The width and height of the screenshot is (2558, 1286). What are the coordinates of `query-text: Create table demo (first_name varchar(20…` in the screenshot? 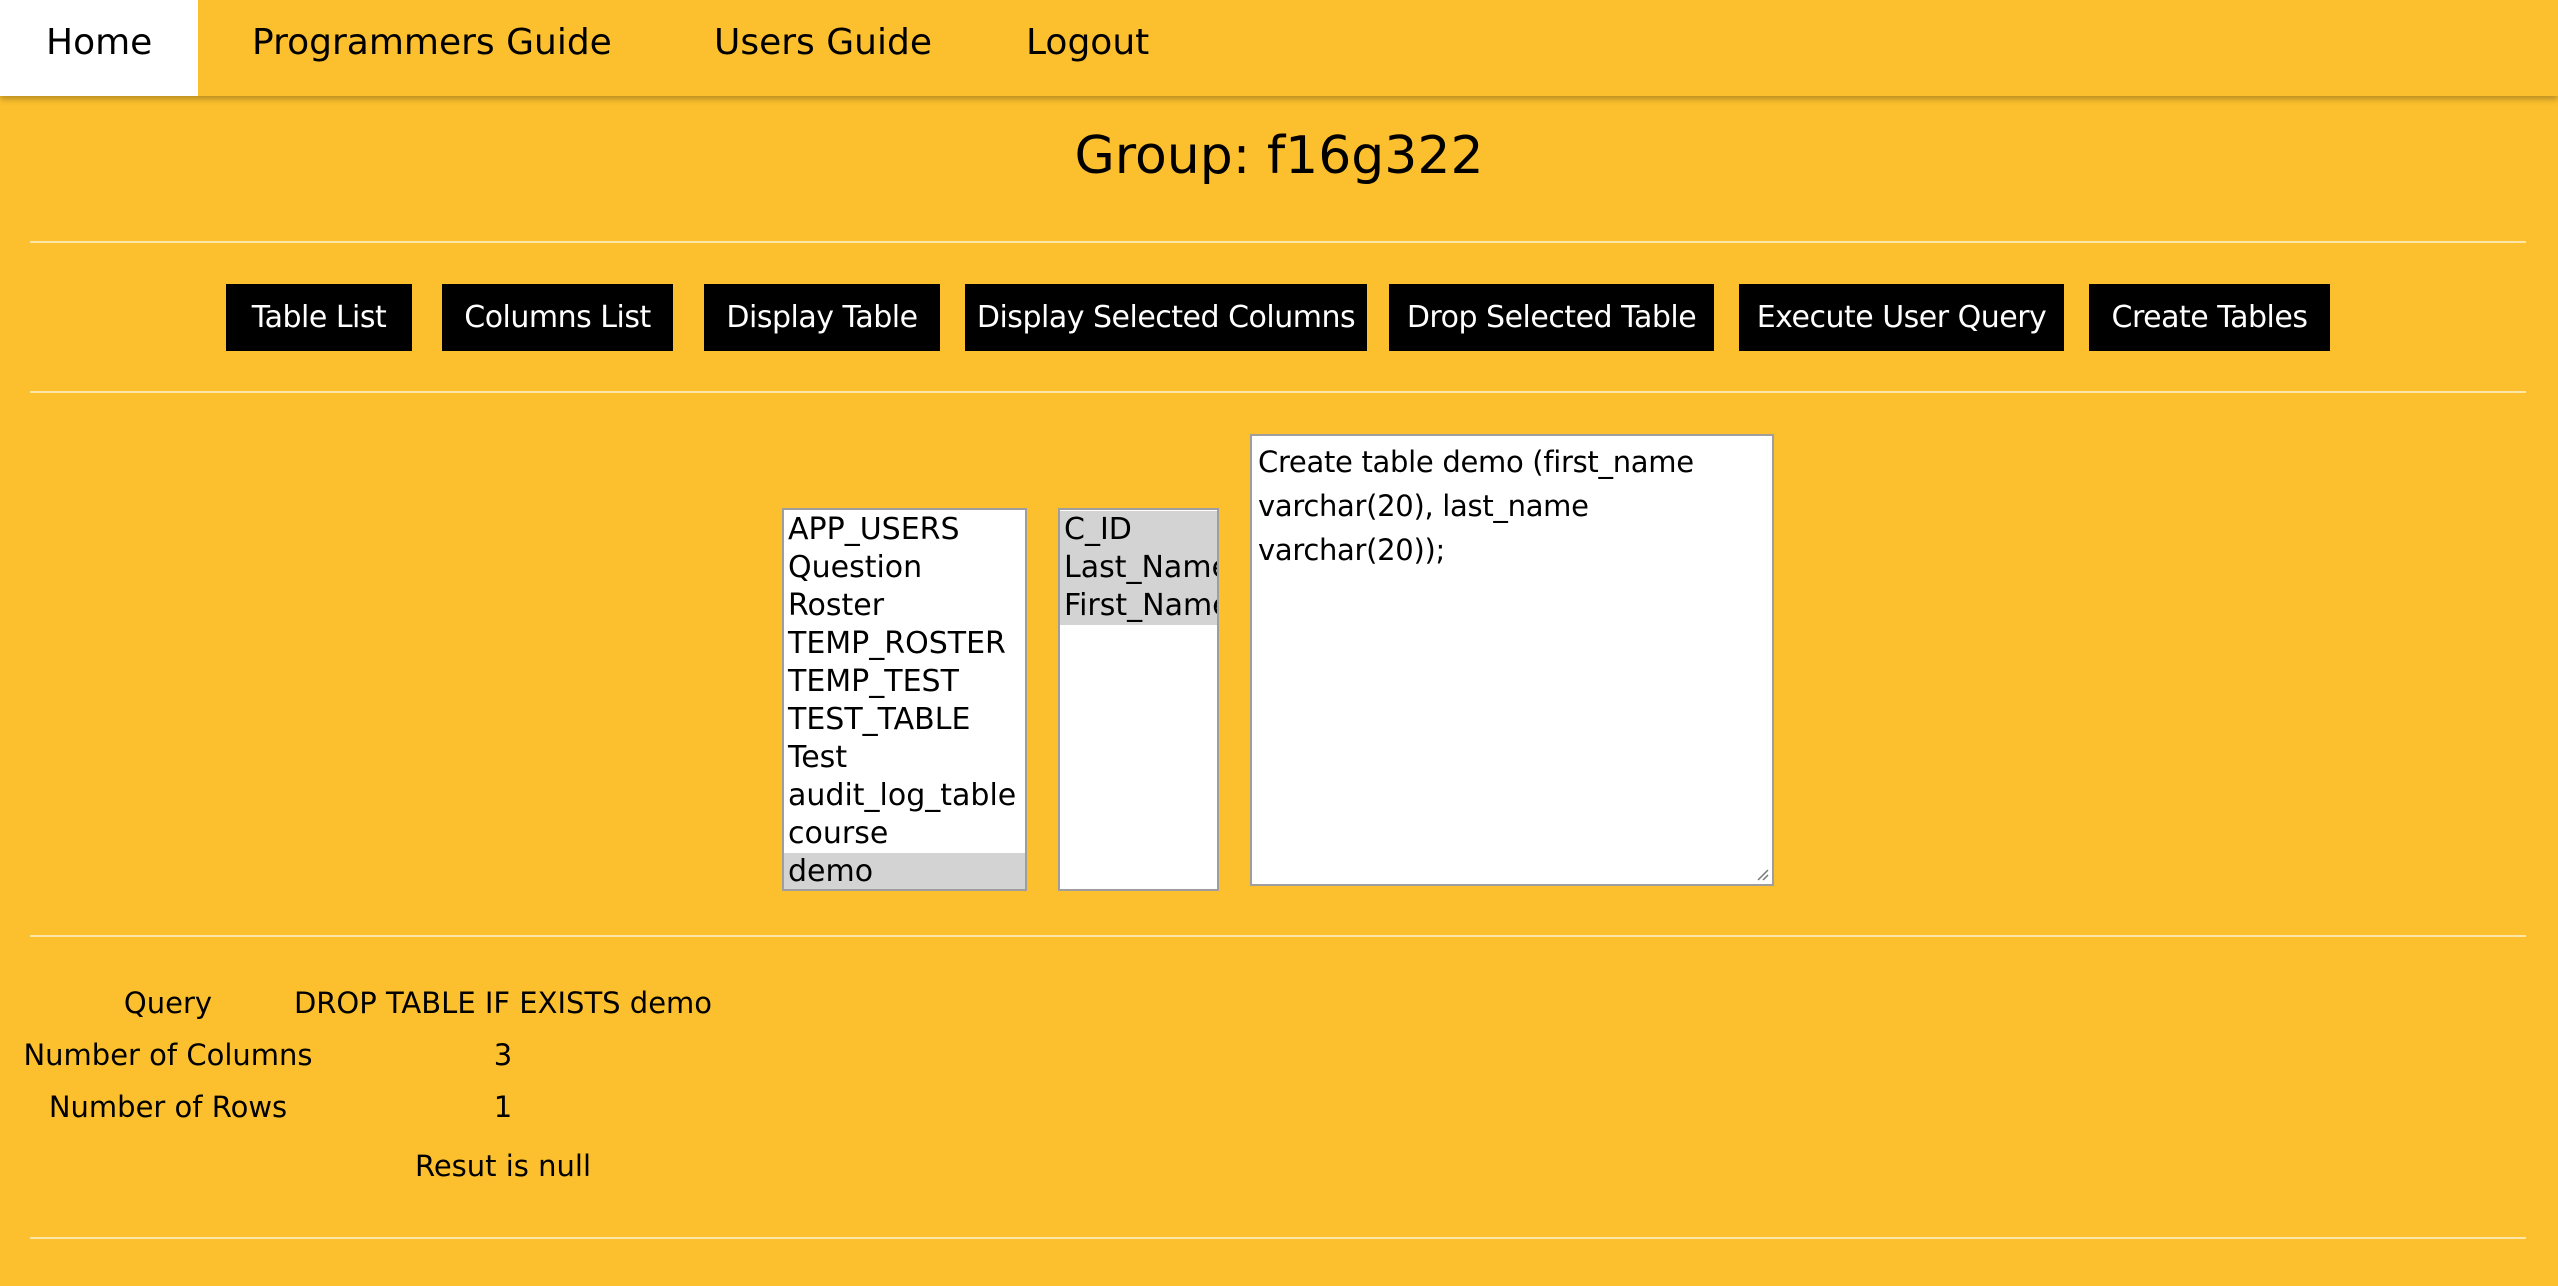 It's located at (1476, 506).